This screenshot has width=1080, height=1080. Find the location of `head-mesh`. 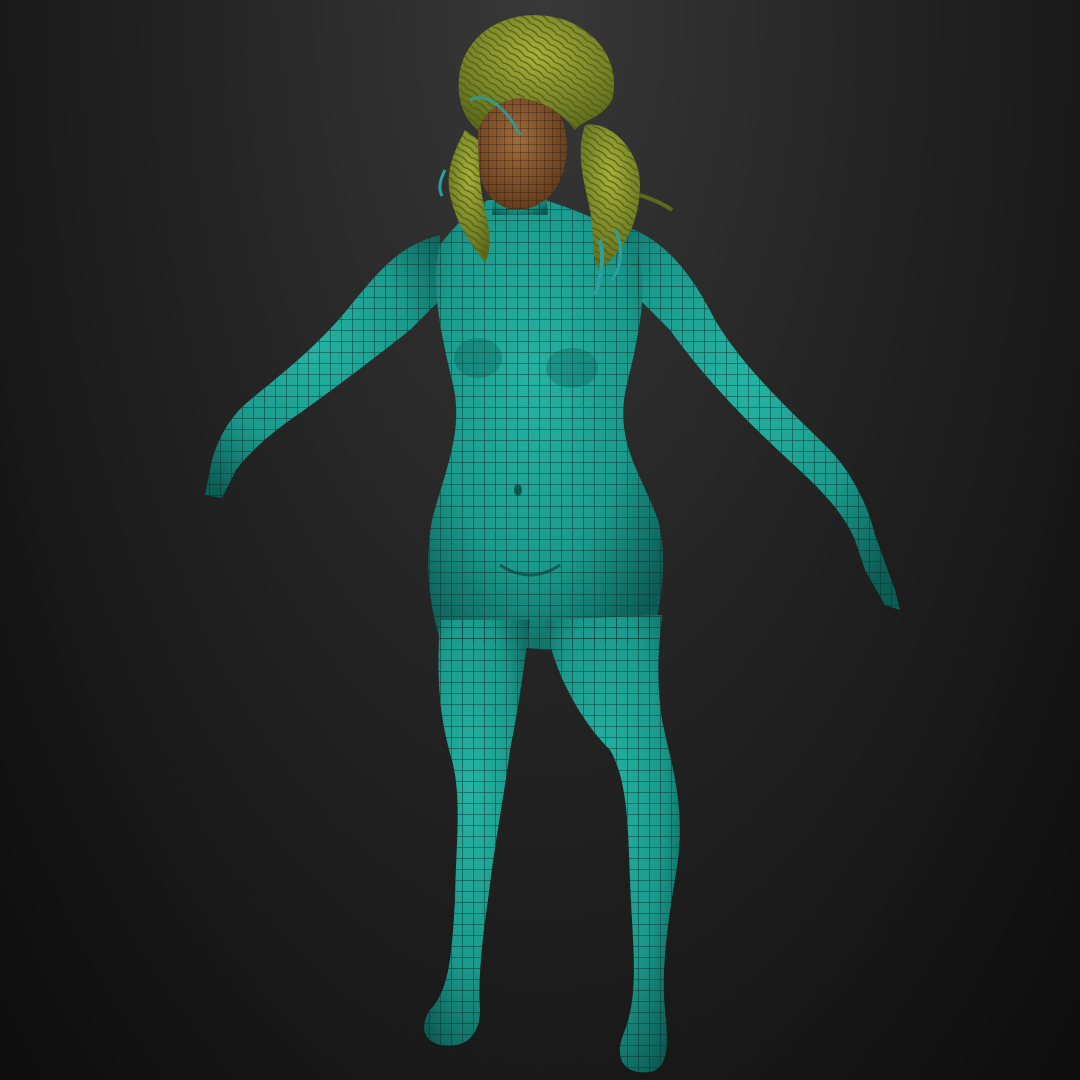

head-mesh is located at coordinates (522, 152).